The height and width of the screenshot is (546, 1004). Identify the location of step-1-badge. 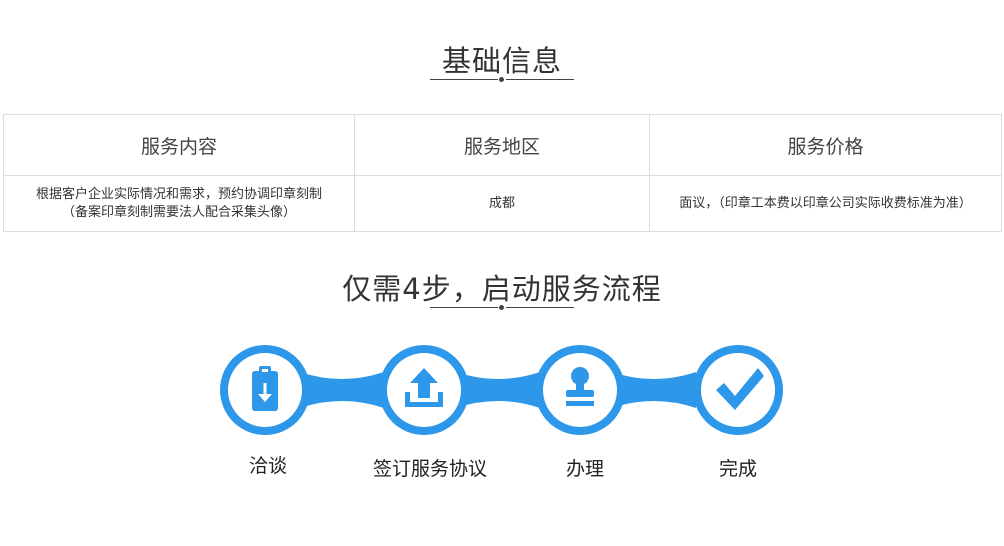
(265, 390).